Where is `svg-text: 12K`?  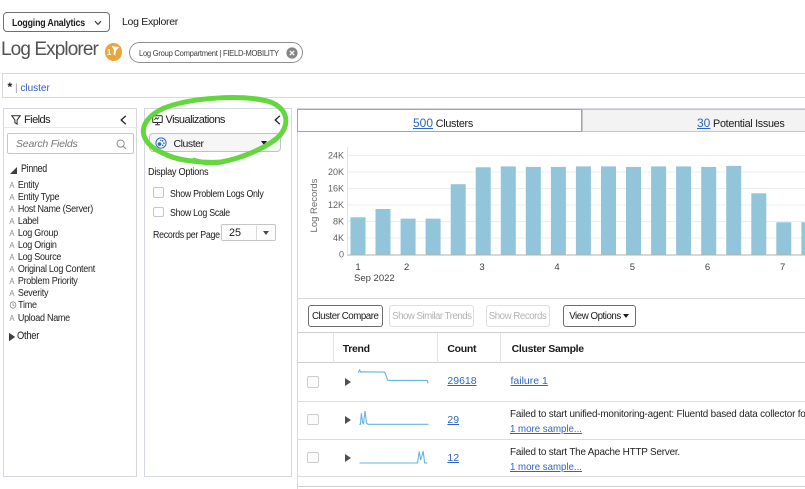 svg-text: 12K is located at coordinates (336, 205).